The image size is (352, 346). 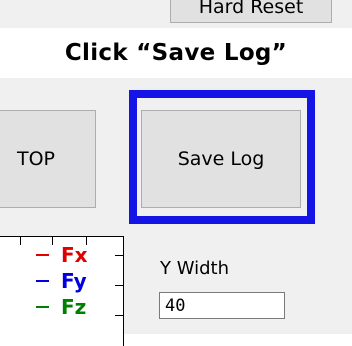 I want to click on legend-entry-fx: Fx, so click(x=62, y=255).